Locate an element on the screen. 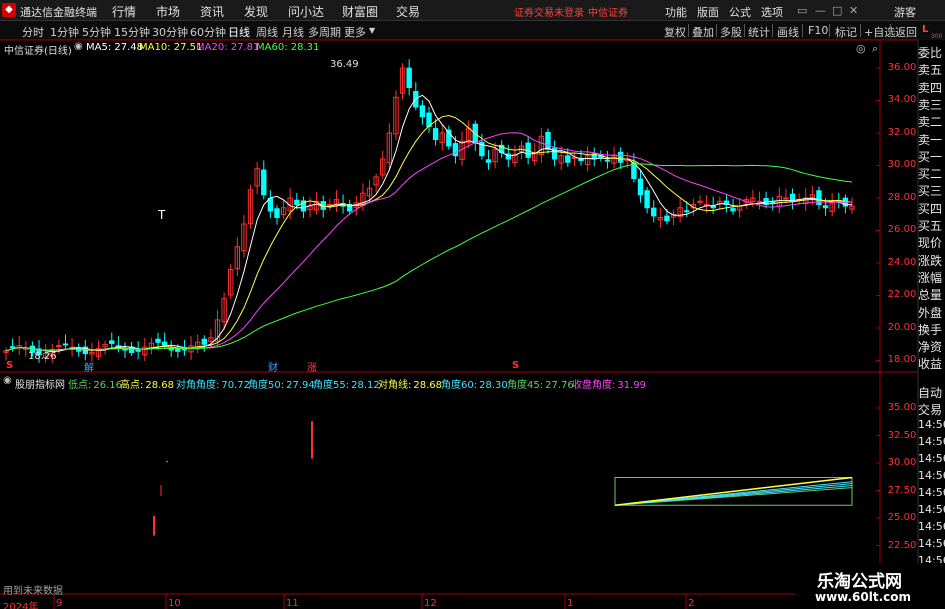  stock-title: 中信证券(日线) is located at coordinates (38, 49).